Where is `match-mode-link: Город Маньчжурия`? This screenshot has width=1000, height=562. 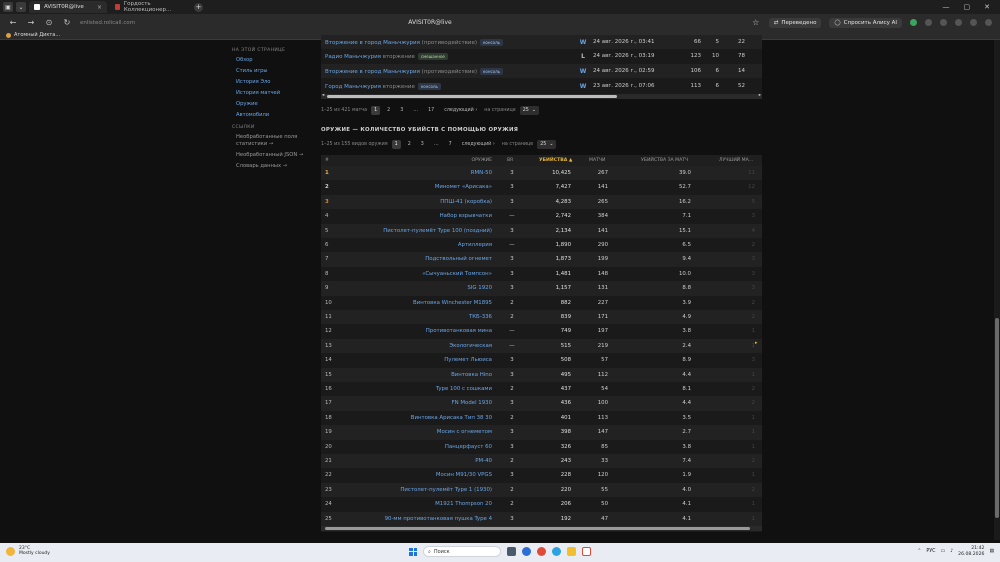
match-mode-link: Город Маньчжурия is located at coordinates (353, 87).